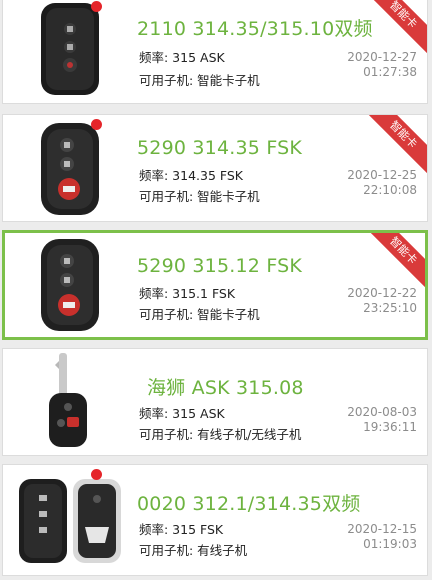  What do you see at coordinates (390, 72) in the screenshot?
I see `item-time: 01:27:38` at bounding box center [390, 72].